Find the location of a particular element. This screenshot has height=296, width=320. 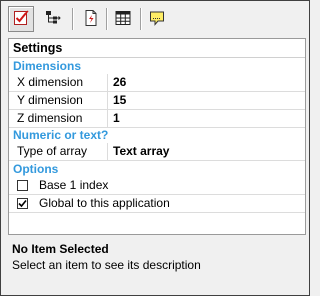

checklist-button is located at coordinates (21, 19).